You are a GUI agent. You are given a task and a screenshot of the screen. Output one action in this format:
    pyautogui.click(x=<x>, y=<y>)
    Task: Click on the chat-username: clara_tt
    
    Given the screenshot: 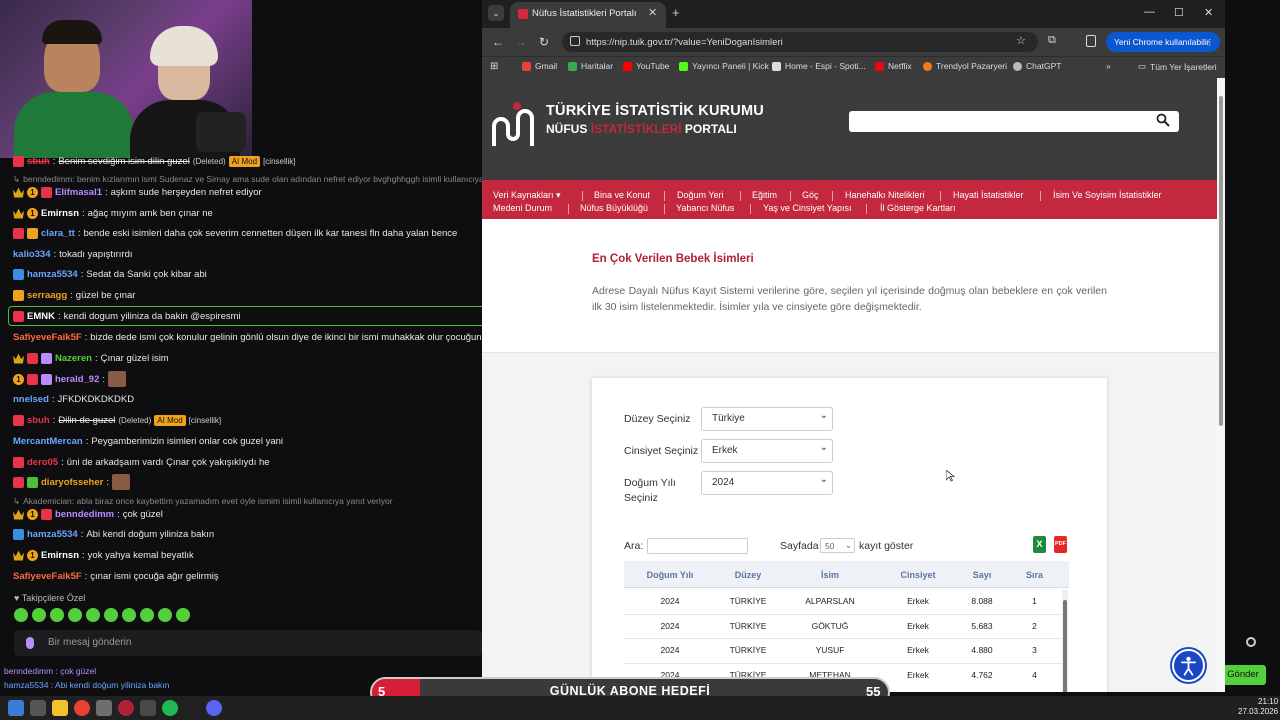 What is the action you would take?
    pyautogui.click(x=58, y=233)
    